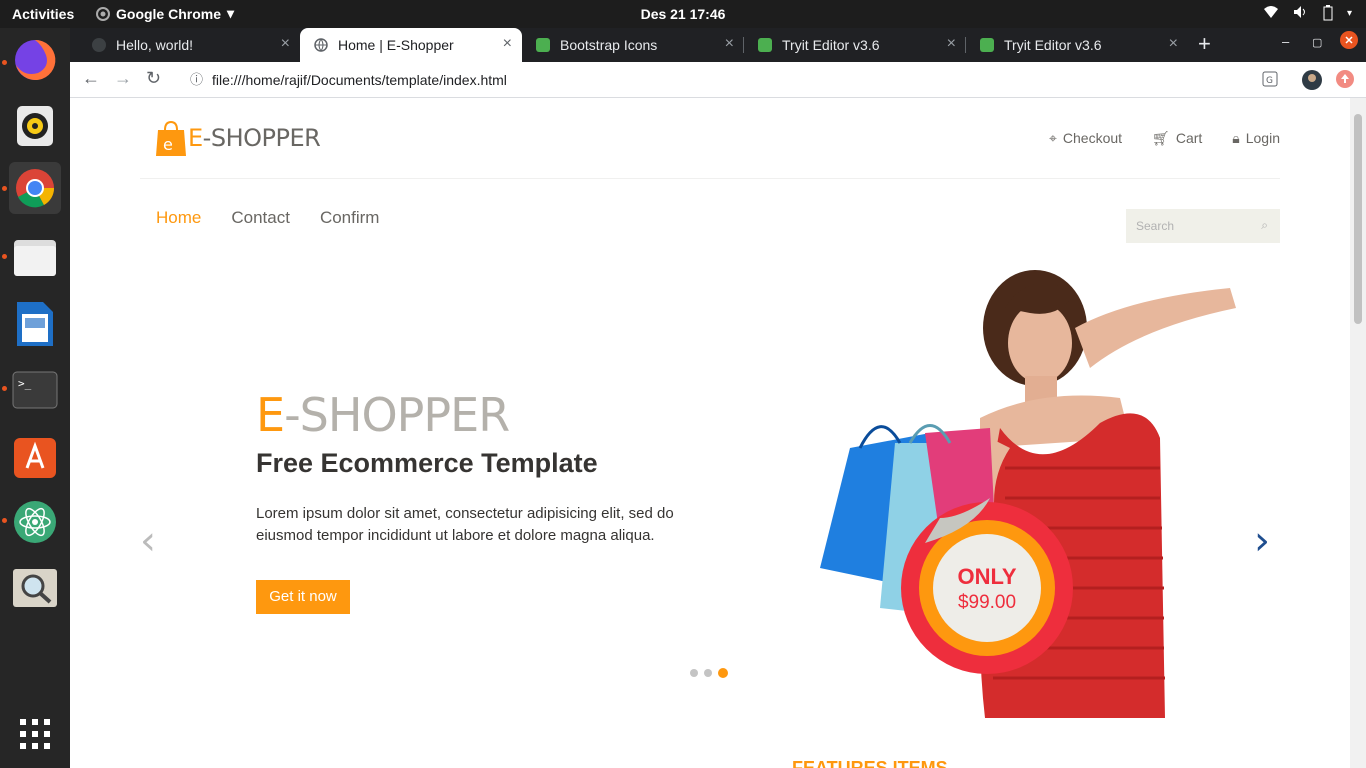 The image size is (1366, 768). Describe the element at coordinates (1053, 138) in the screenshot. I see `crosshair-icon: ⌖` at that location.